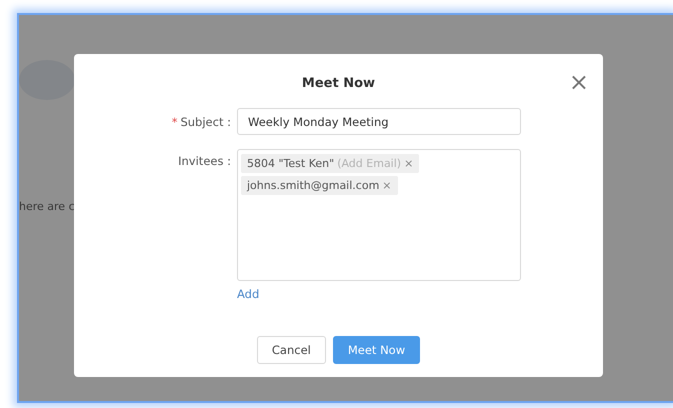  Describe the element at coordinates (313, 185) in the screenshot. I see `invitee-name: johns.smith@gmail.com` at that location.